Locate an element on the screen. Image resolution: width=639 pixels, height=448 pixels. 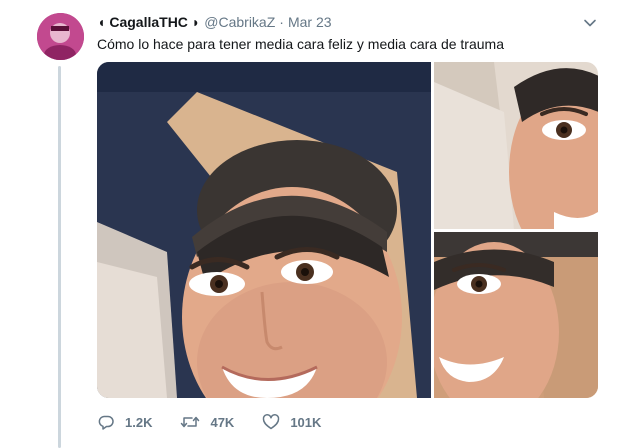
like-button: 101K is located at coordinates (291, 422).